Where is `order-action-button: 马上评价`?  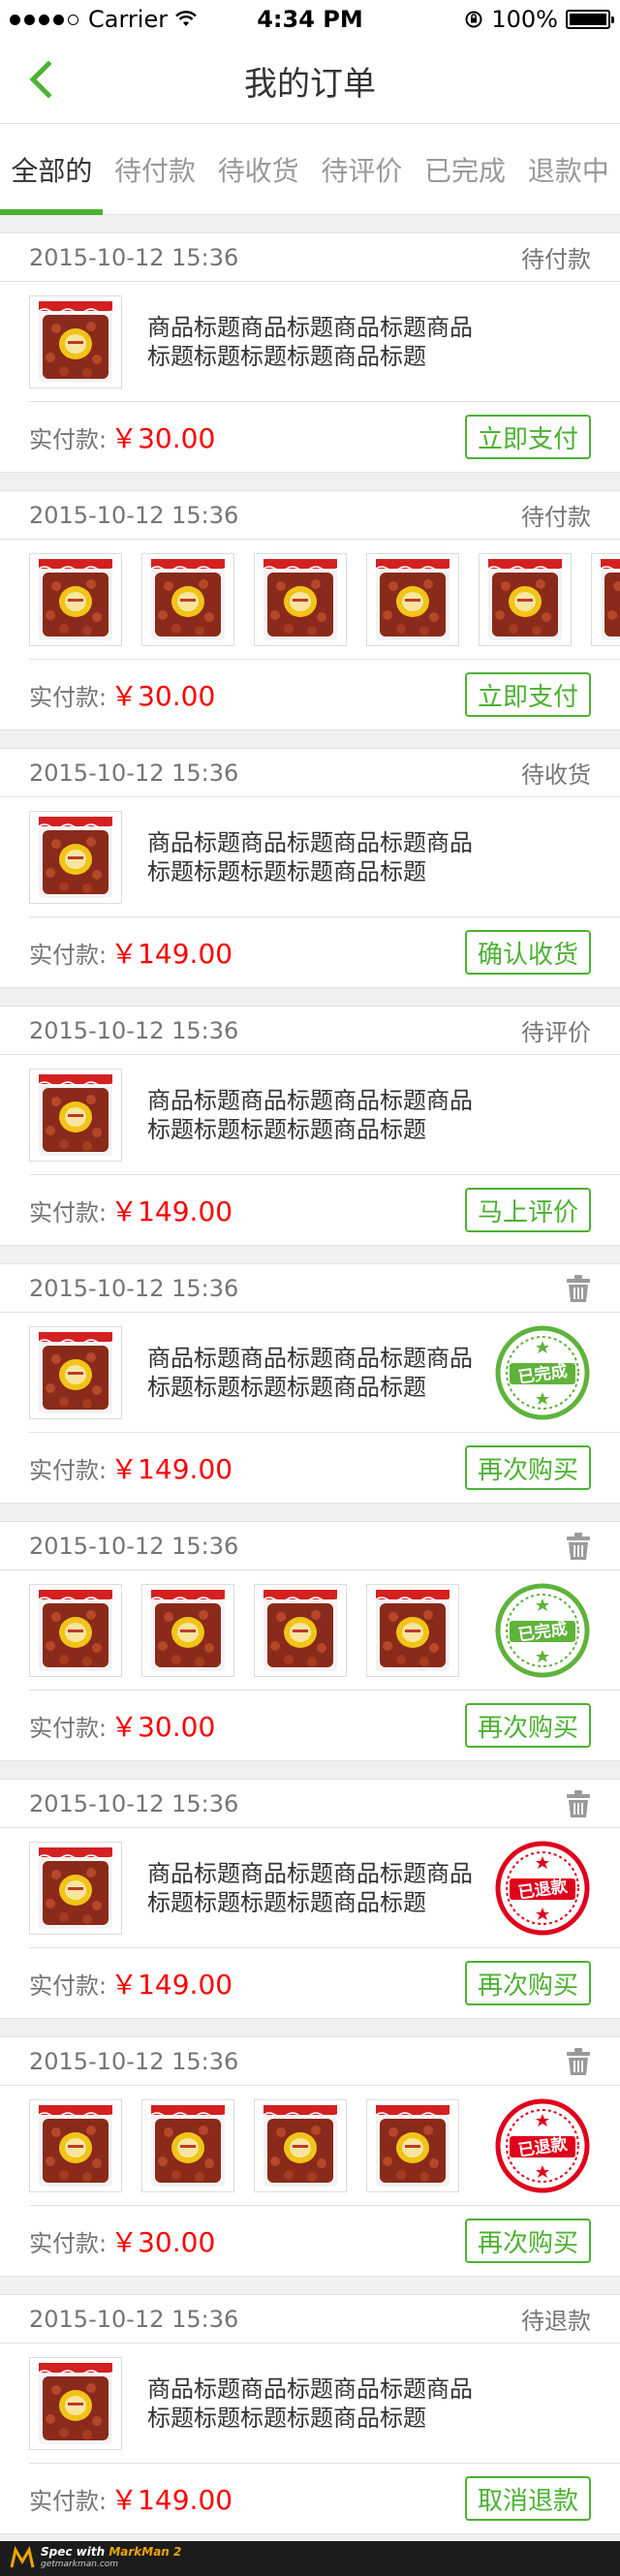 order-action-button: 马上评价 is located at coordinates (528, 1210).